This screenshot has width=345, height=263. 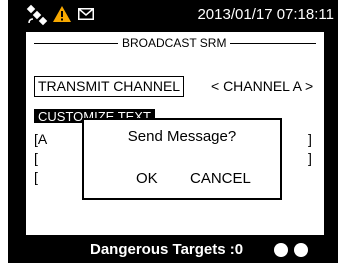 What do you see at coordinates (86, 14) in the screenshot?
I see `mail-icon` at bounding box center [86, 14].